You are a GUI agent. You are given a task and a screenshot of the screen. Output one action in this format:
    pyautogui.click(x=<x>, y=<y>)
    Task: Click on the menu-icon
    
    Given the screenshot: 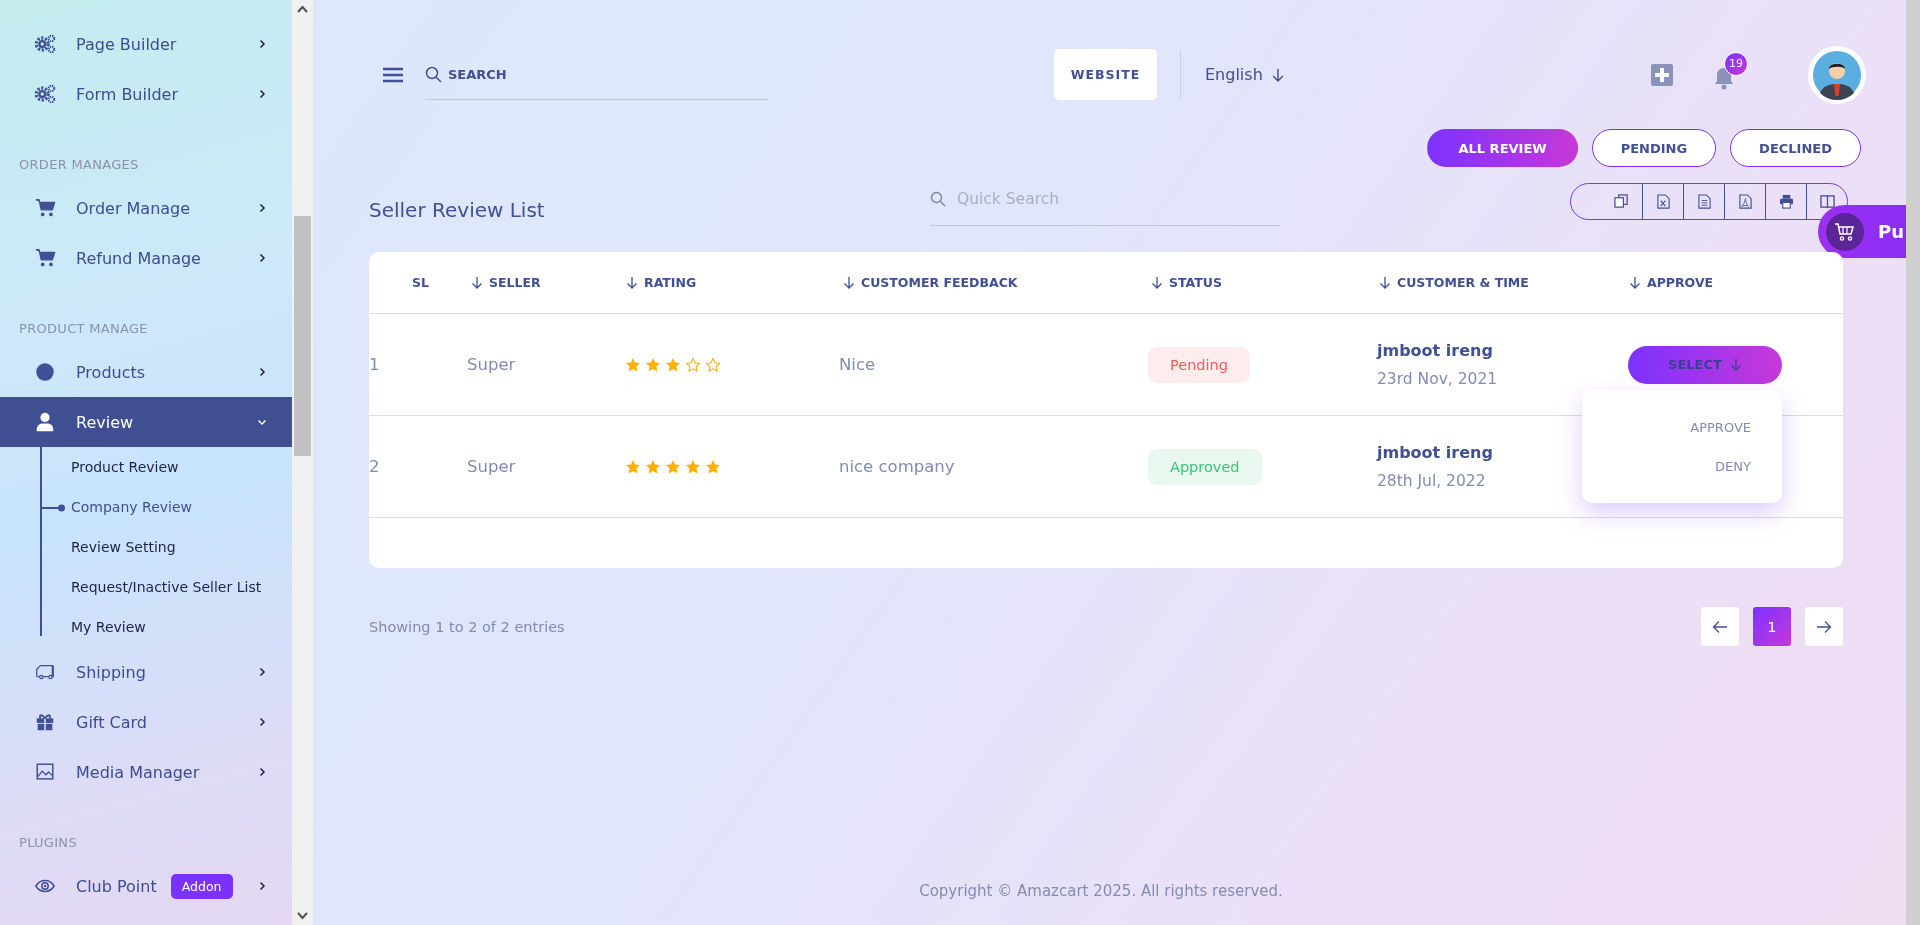 What is the action you would take?
    pyautogui.click(x=393, y=74)
    